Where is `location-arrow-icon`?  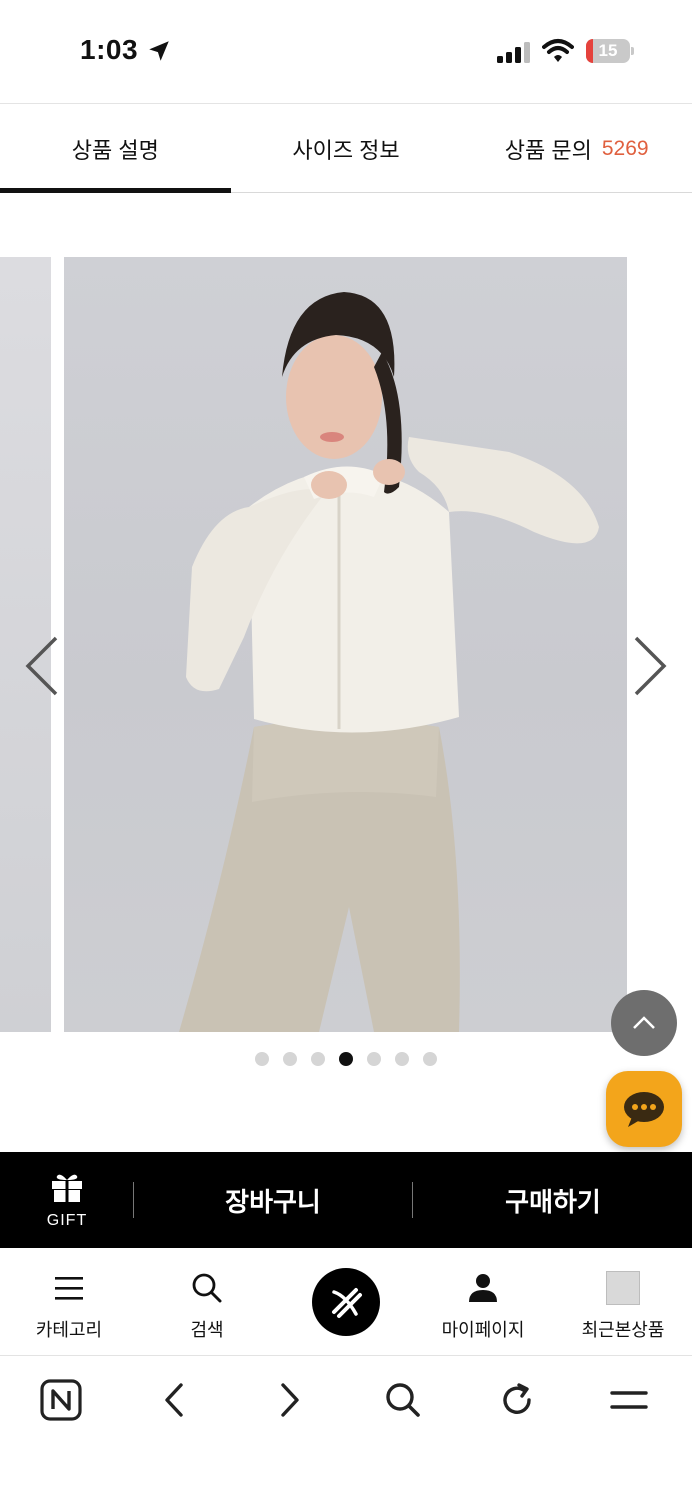
location-arrow-icon is located at coordinates (159, 51).